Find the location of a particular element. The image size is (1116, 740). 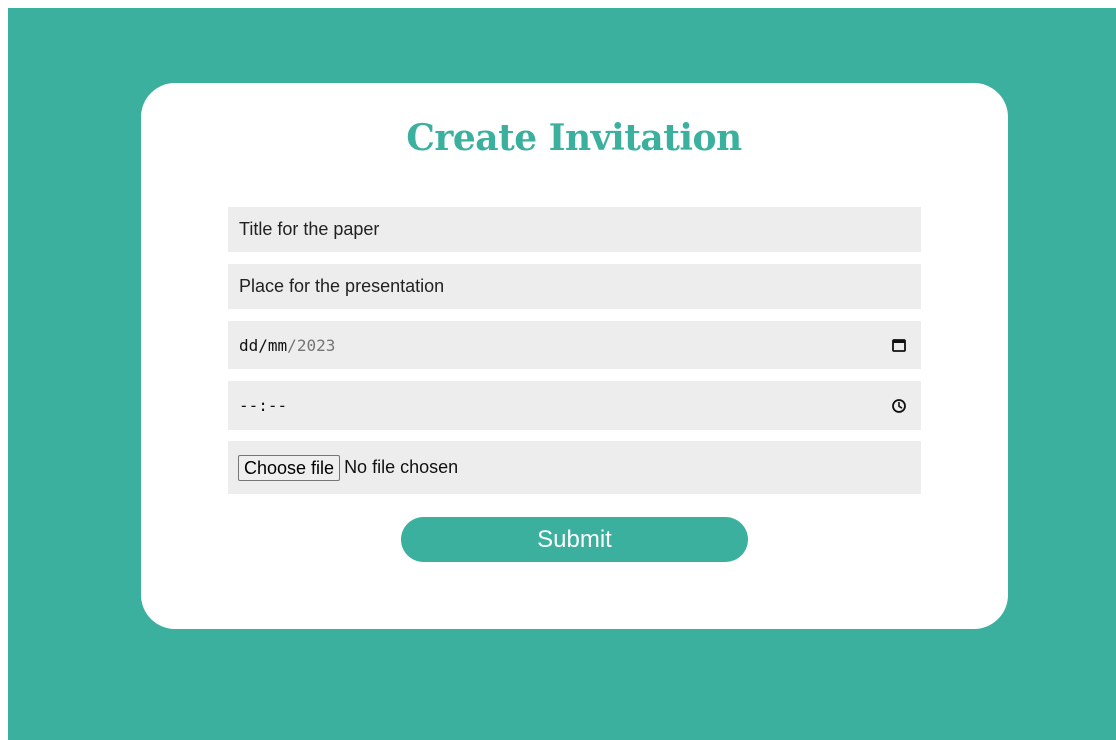

choose-file-button: Choose file is located at coordinates (289, 467).